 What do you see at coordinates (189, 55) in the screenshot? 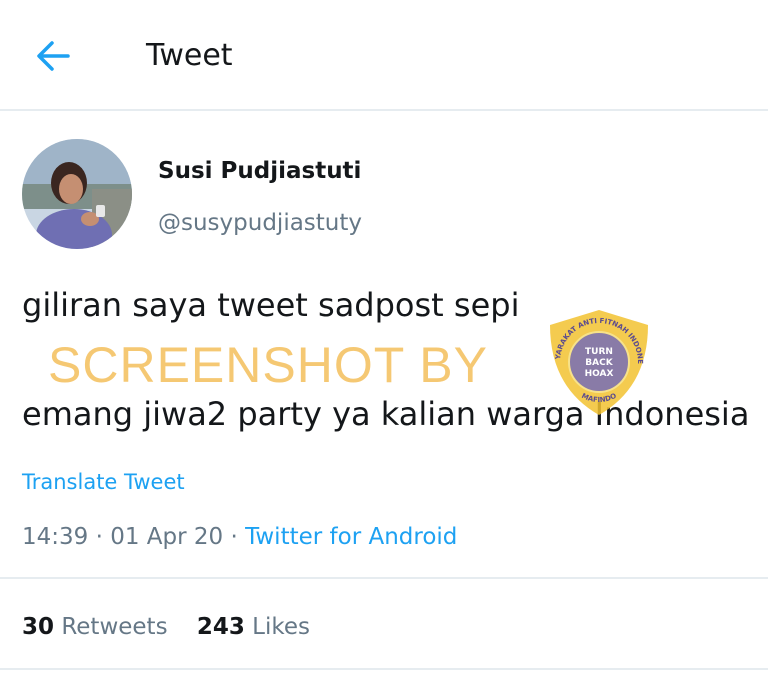
I see `page-title: Tweet` at bounding box center [189, 55].